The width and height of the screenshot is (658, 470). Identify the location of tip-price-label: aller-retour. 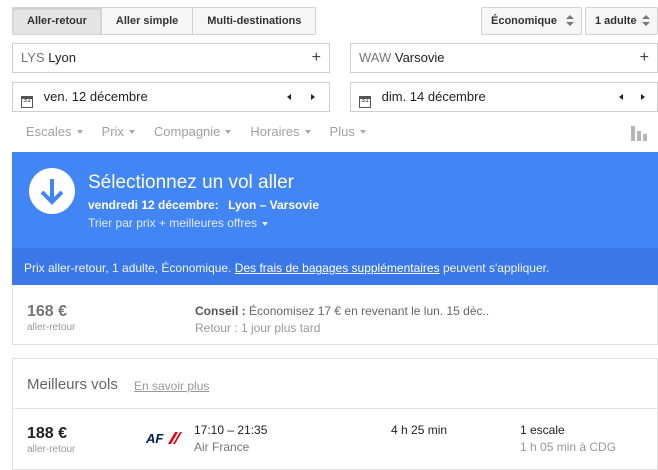
(51, 327).